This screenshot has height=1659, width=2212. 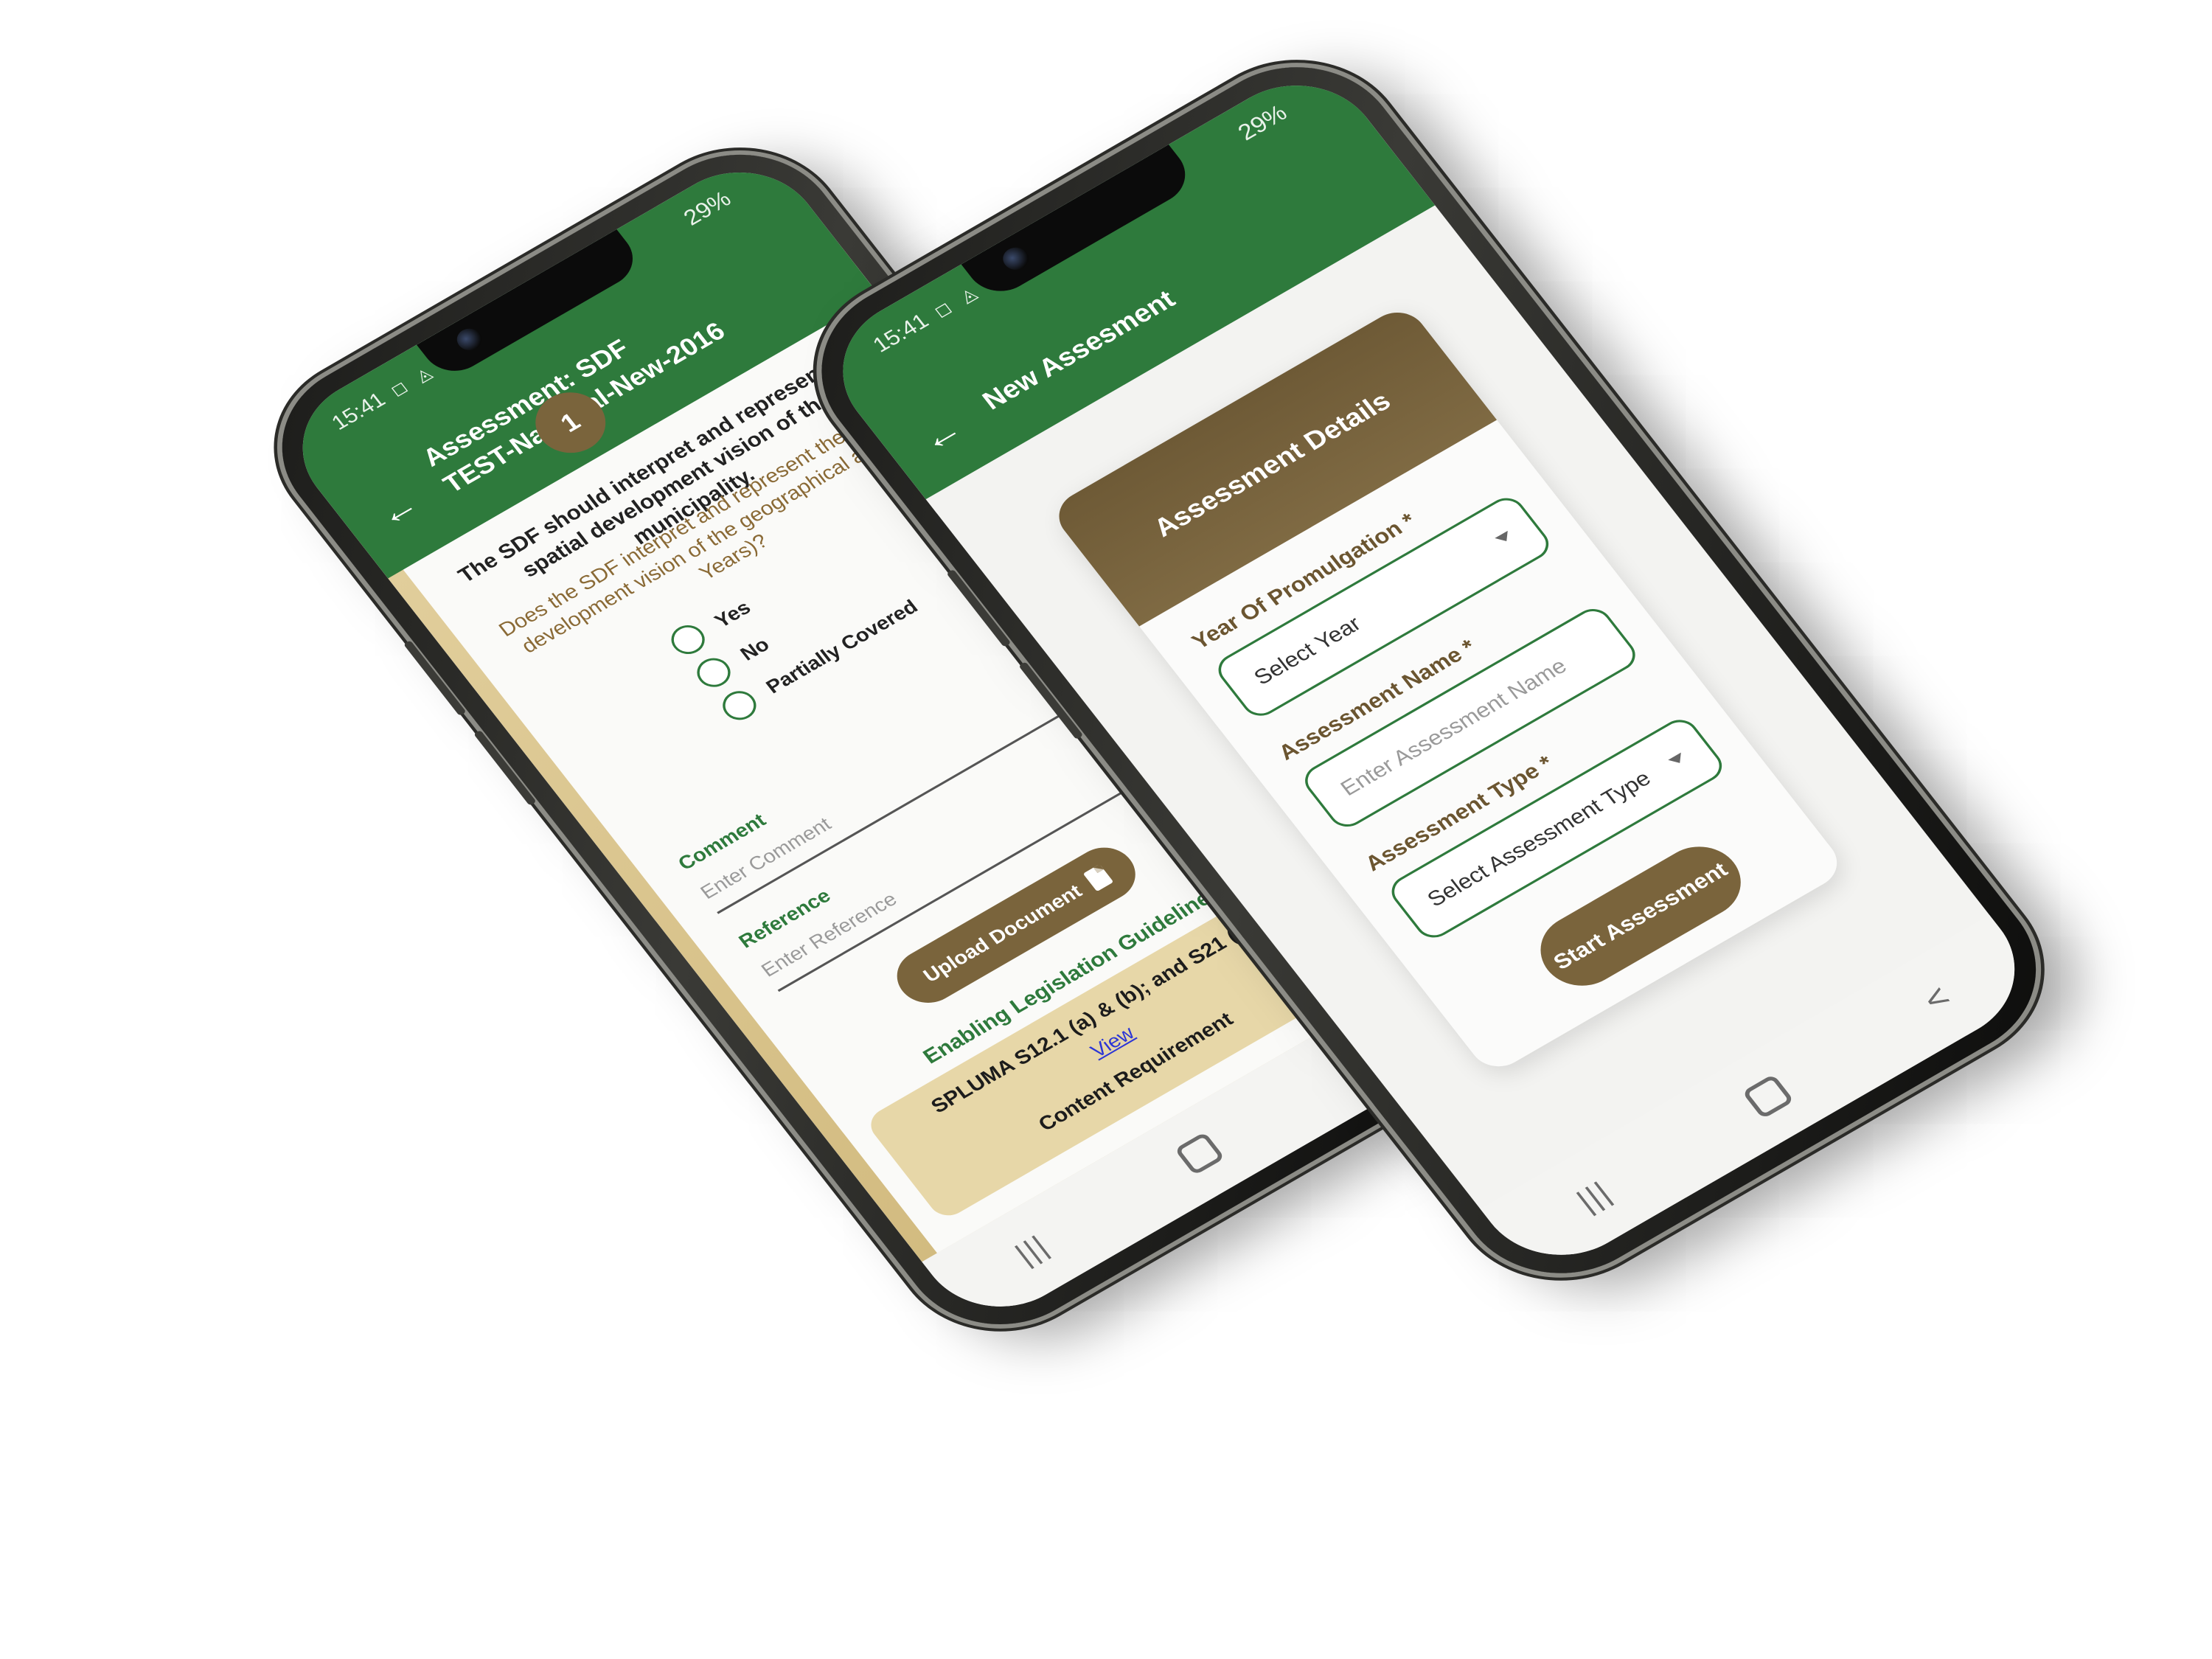 What do you see at coordinates (1307, 650) in the screenshot?
I see `year-value: Select Year` at bounding box center [1307, 650].